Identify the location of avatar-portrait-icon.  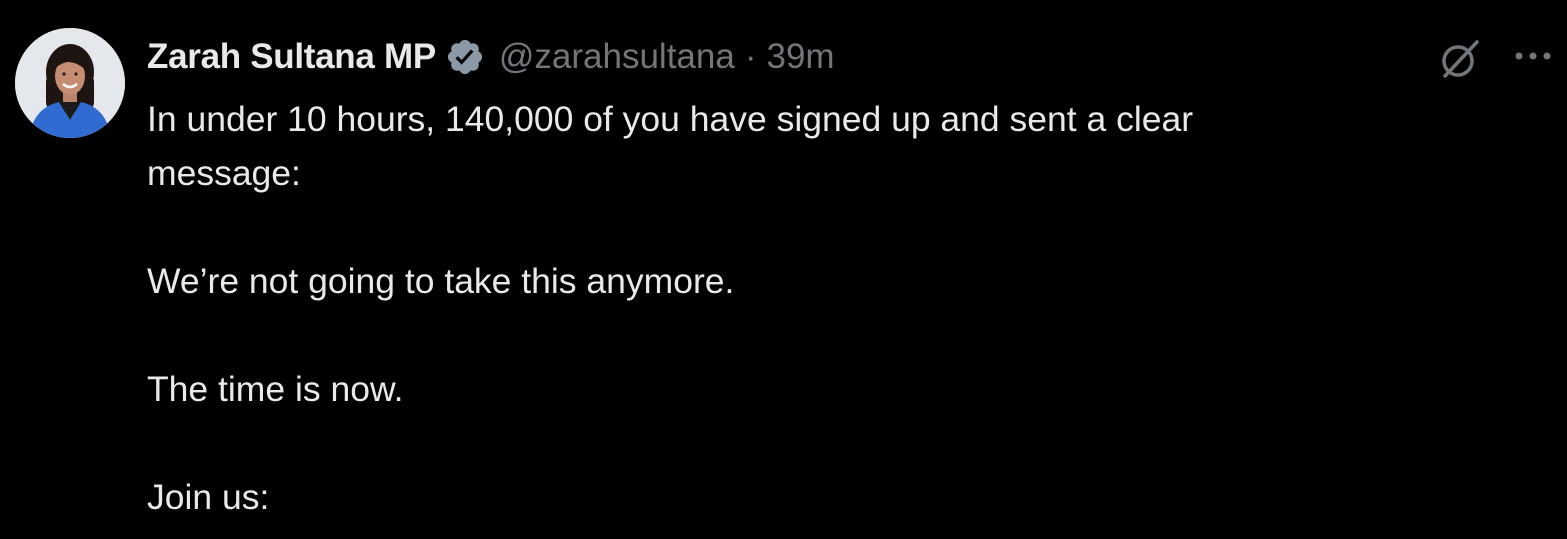
(70, 83).